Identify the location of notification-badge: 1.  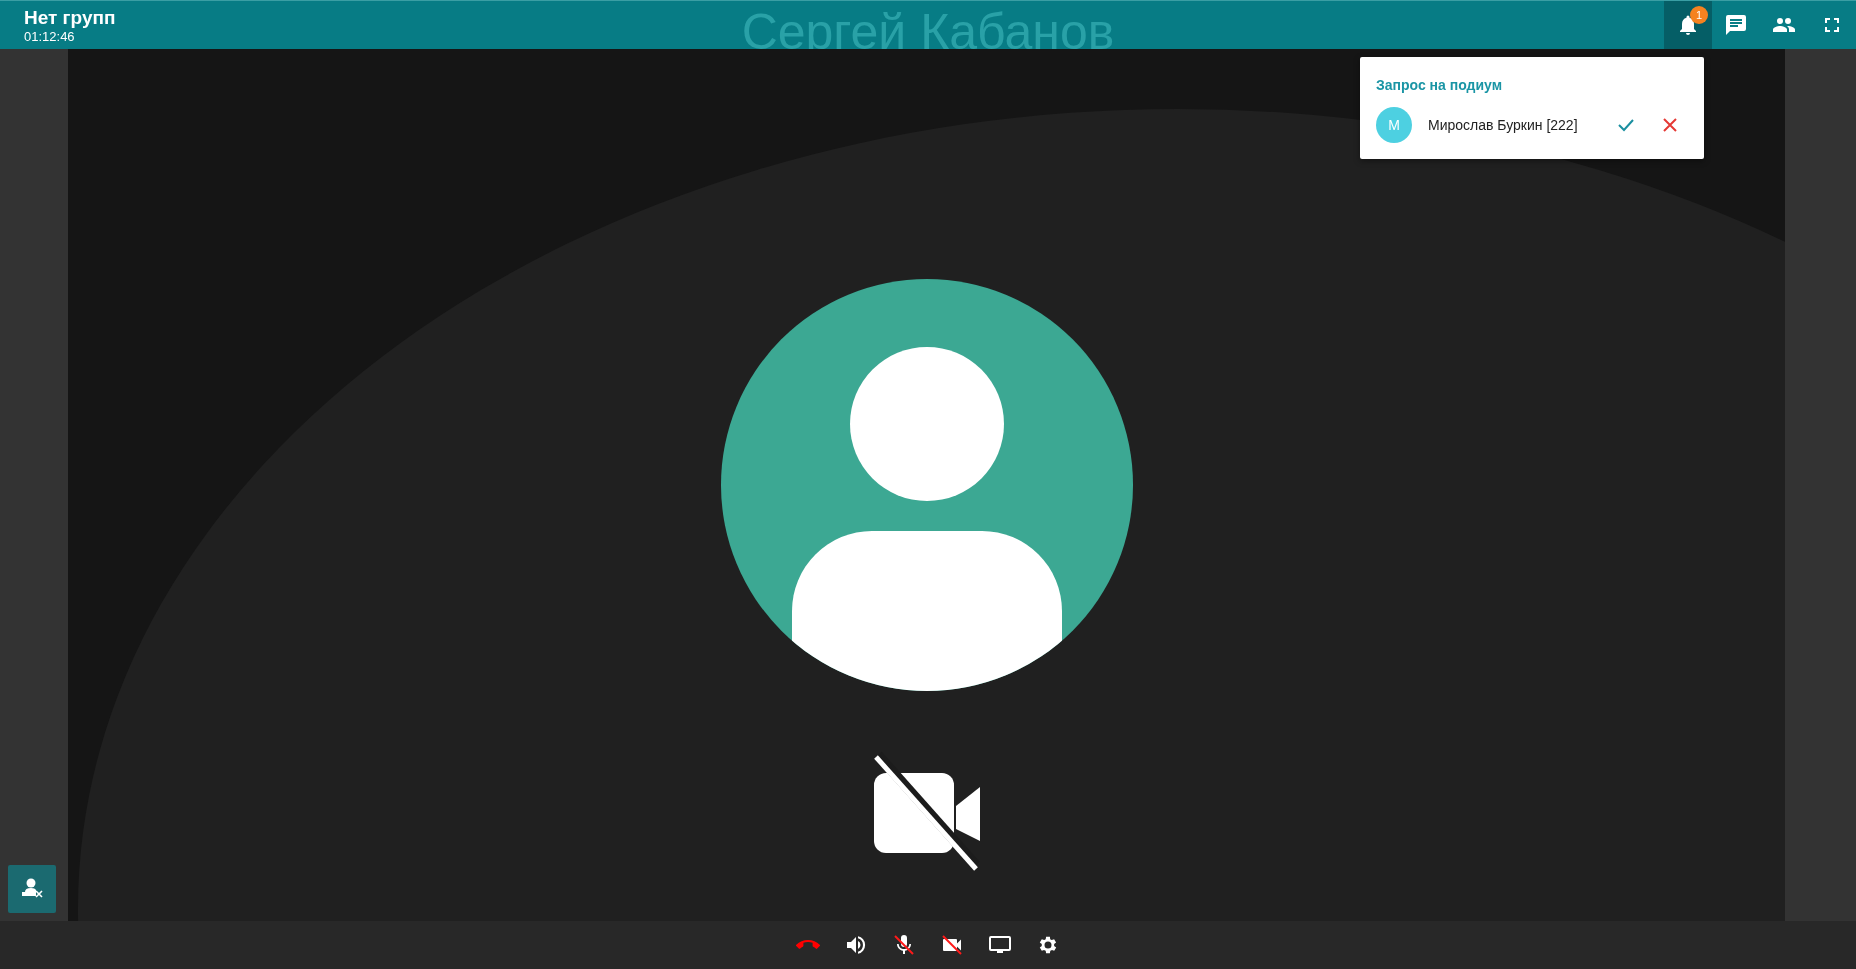
(1699, 15).